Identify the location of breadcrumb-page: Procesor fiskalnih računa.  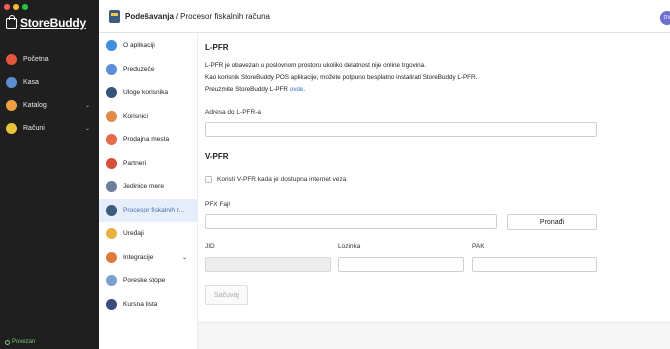
(225, 16).